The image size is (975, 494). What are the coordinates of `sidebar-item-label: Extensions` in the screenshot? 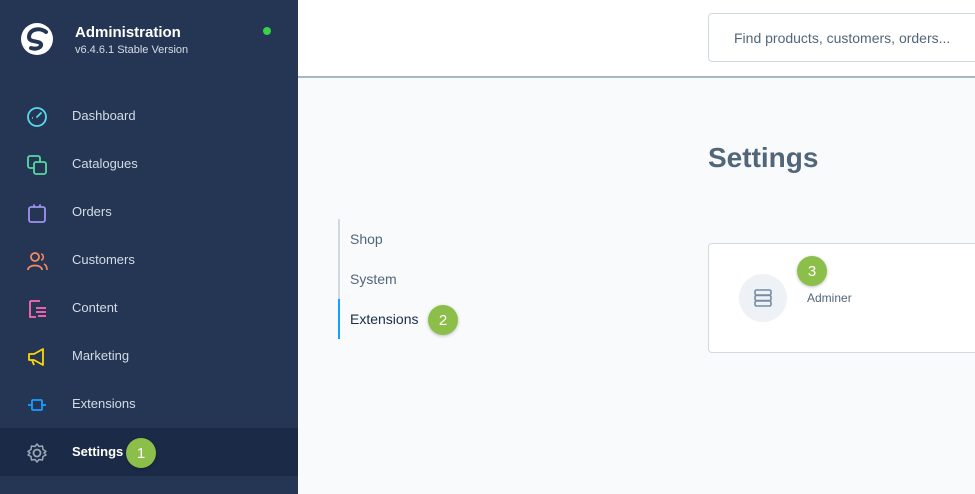 It's located at (104, 403).